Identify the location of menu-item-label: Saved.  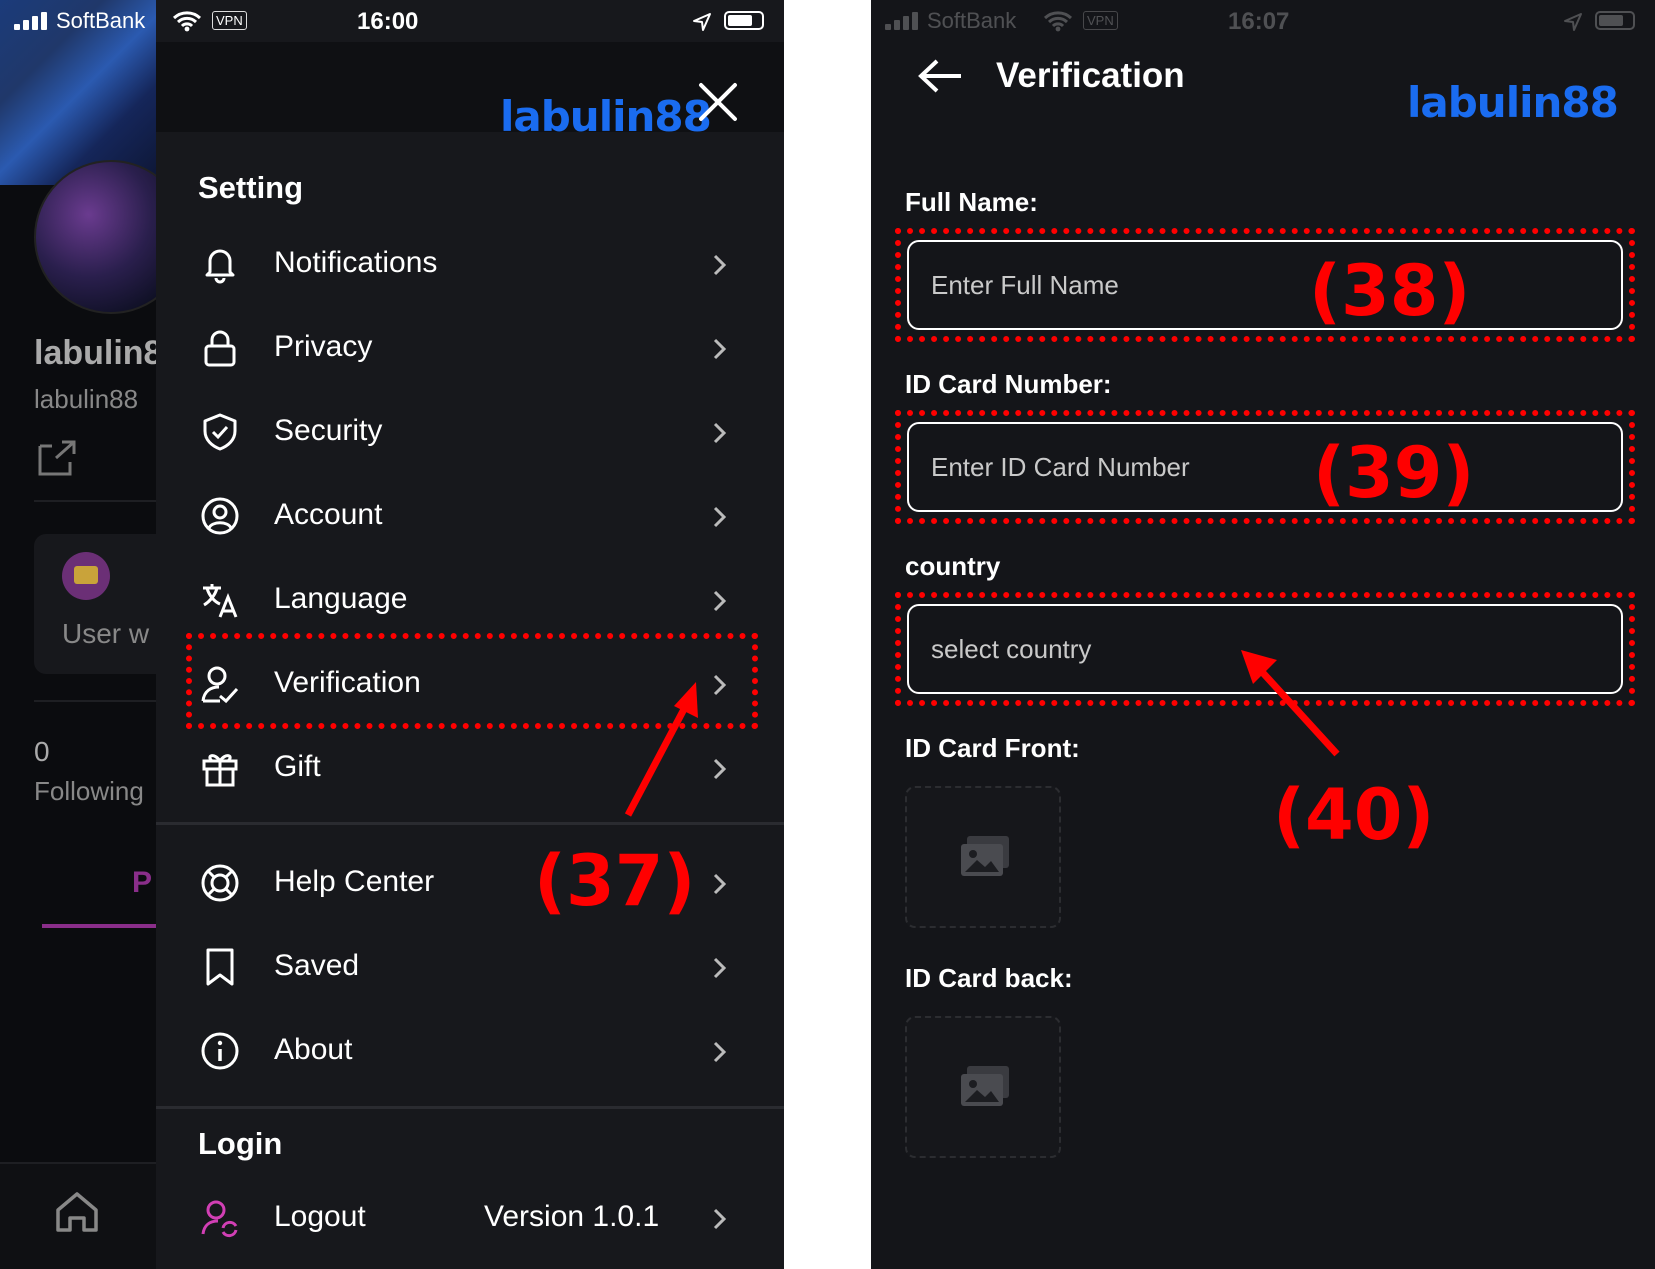
(317, 965).